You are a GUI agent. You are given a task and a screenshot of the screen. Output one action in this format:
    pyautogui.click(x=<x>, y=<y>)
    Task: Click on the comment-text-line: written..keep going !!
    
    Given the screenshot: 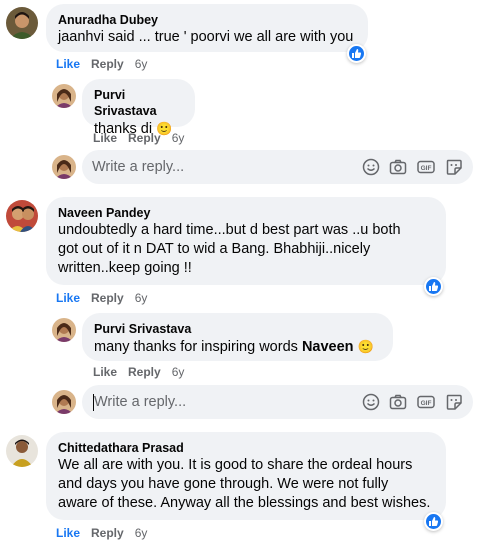 What is the action you would take?
    pyautogui.click(x=125, y=268)
    